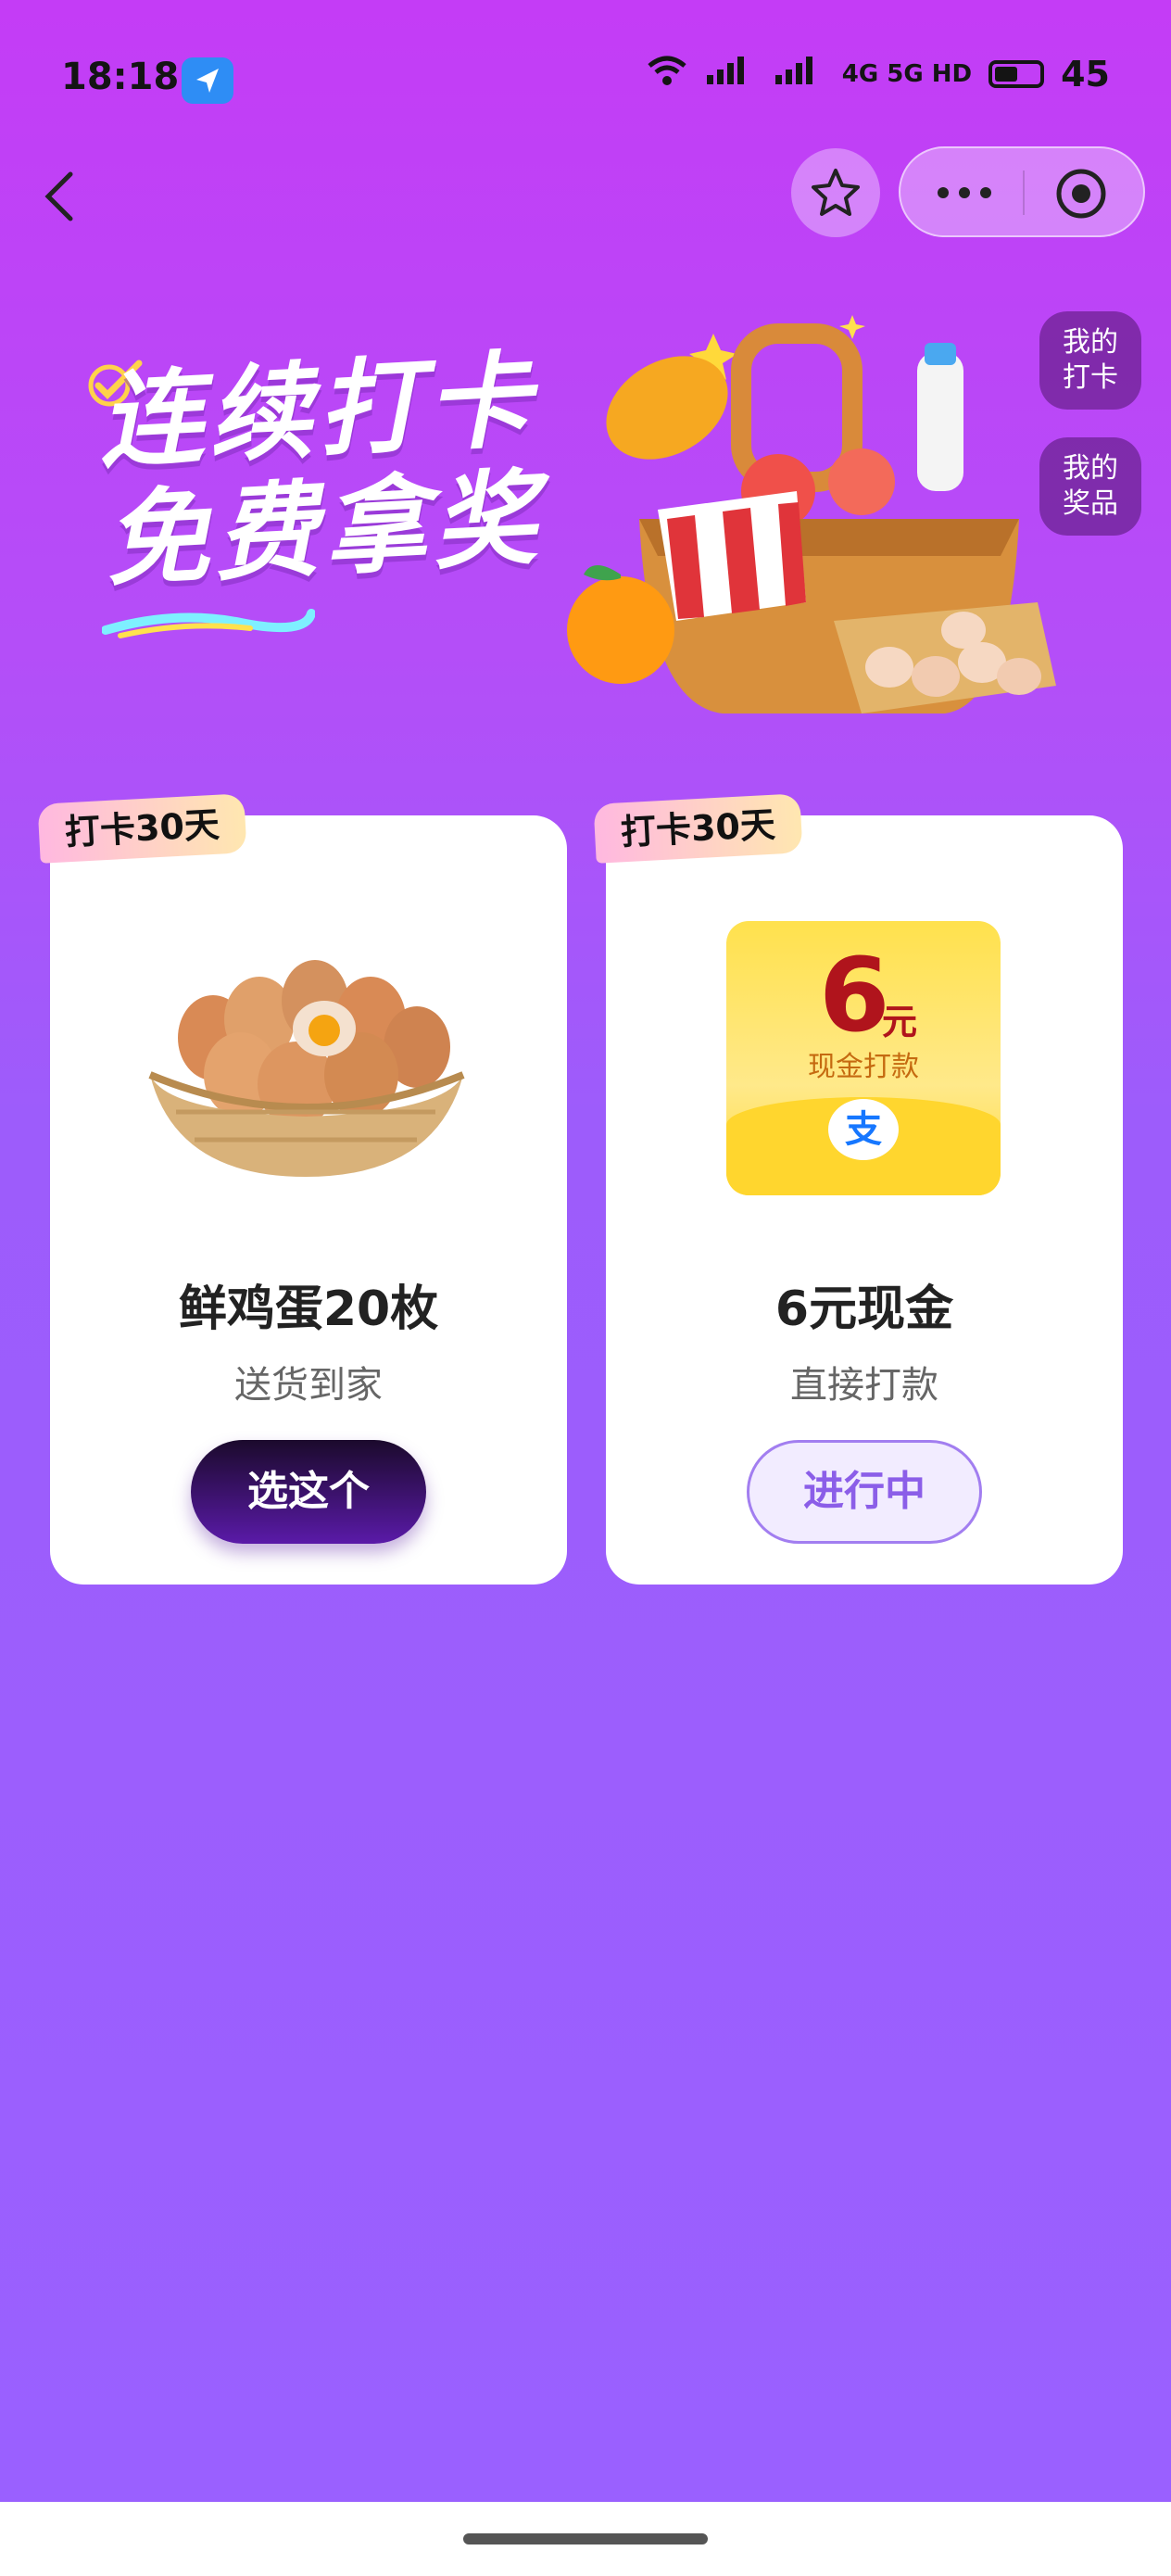 The width and height of the screenshot is (1171, 2576). What do you see at coordinates (816, 528) in the screenshot?
I see `grocery-basket-illustration` at bounding box center [816, 528].